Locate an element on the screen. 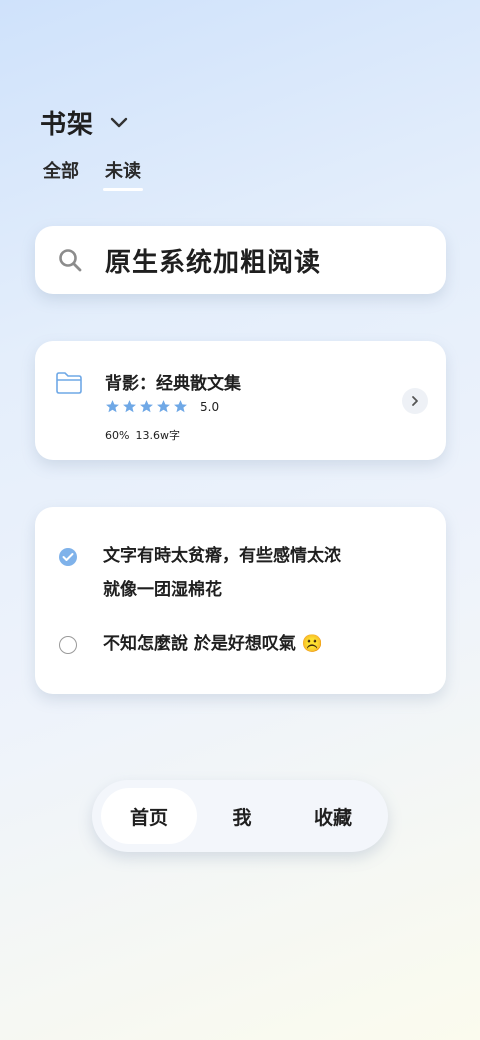 The width and height of the screenshot is (480, 1040). checked-icon is located at coordinates (68, 557).